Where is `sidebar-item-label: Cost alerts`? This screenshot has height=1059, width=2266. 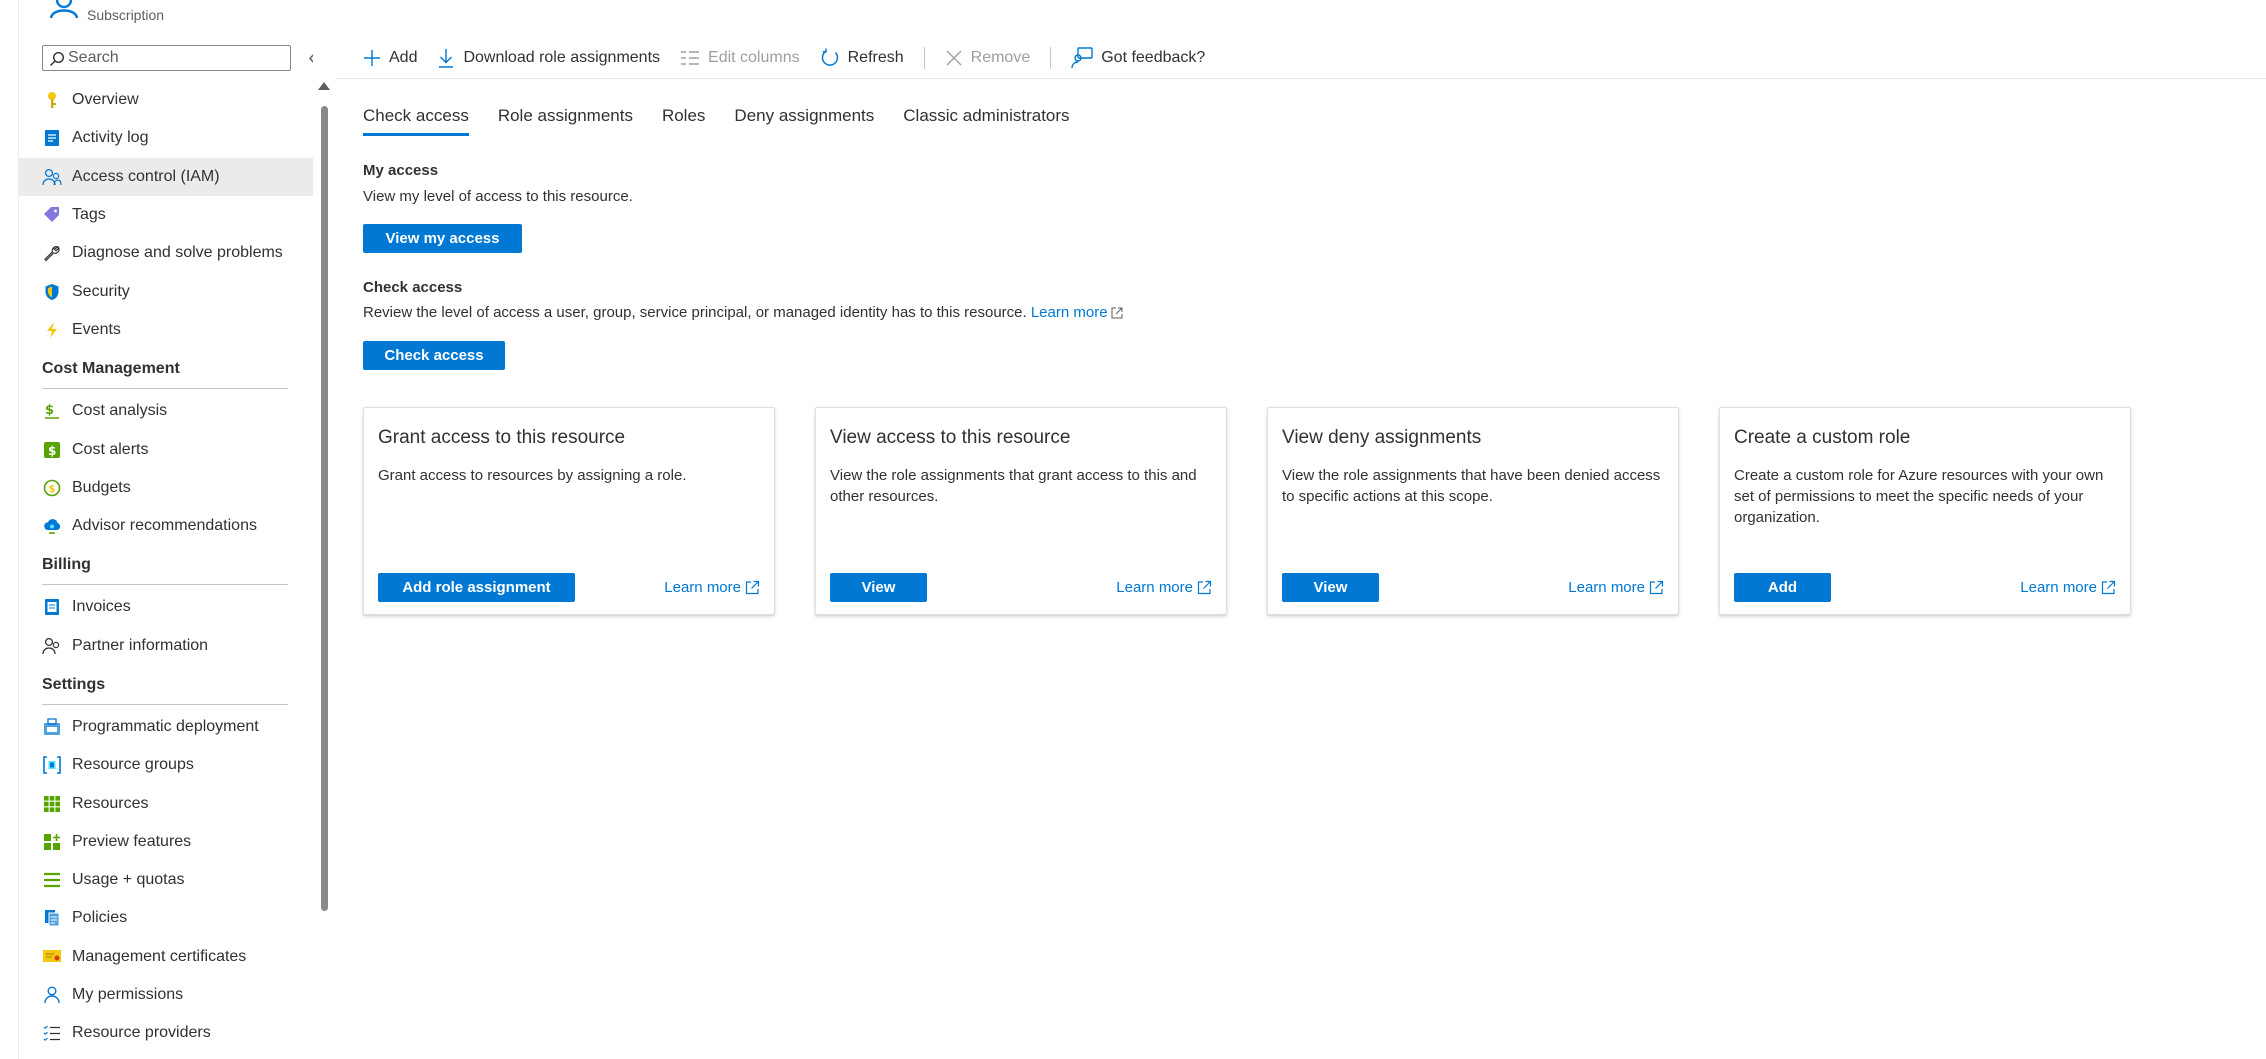
sidebar-item-label: Cost alerts is located at coordinates (110, 449).